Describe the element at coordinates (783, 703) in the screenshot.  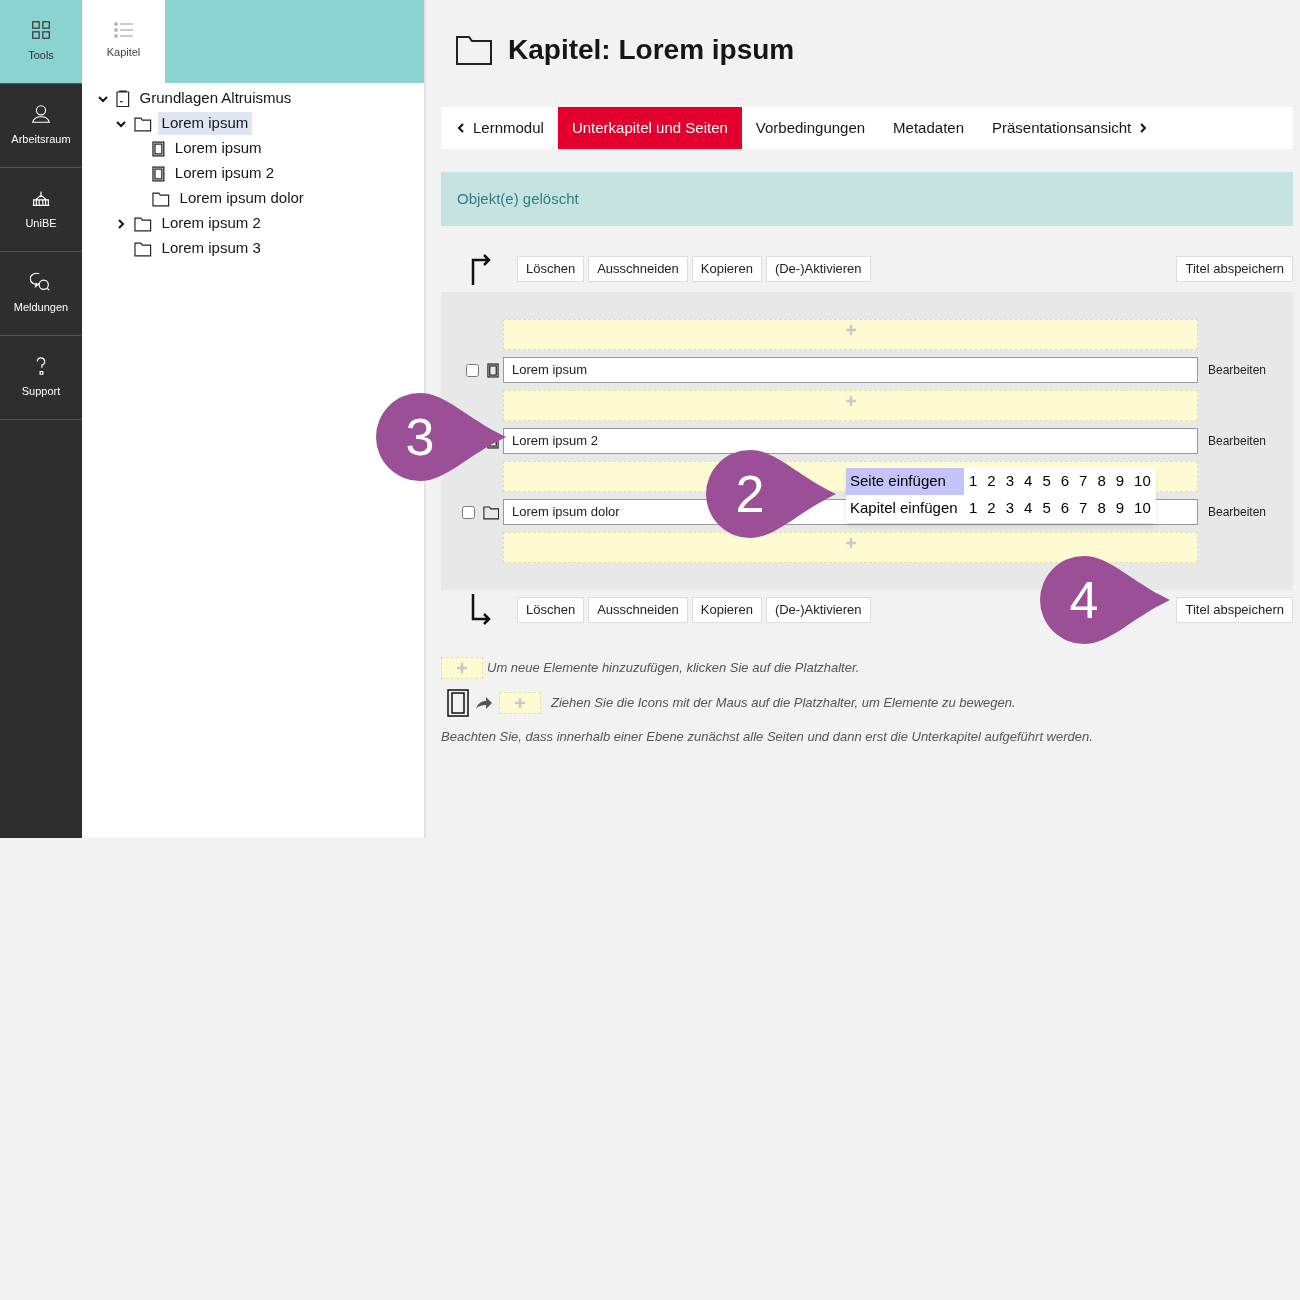
I see `hint-text: Ziehen Sie die Icons mit der Maus auf die Platzhalter, um Elemente zu bewegen.` at that location.